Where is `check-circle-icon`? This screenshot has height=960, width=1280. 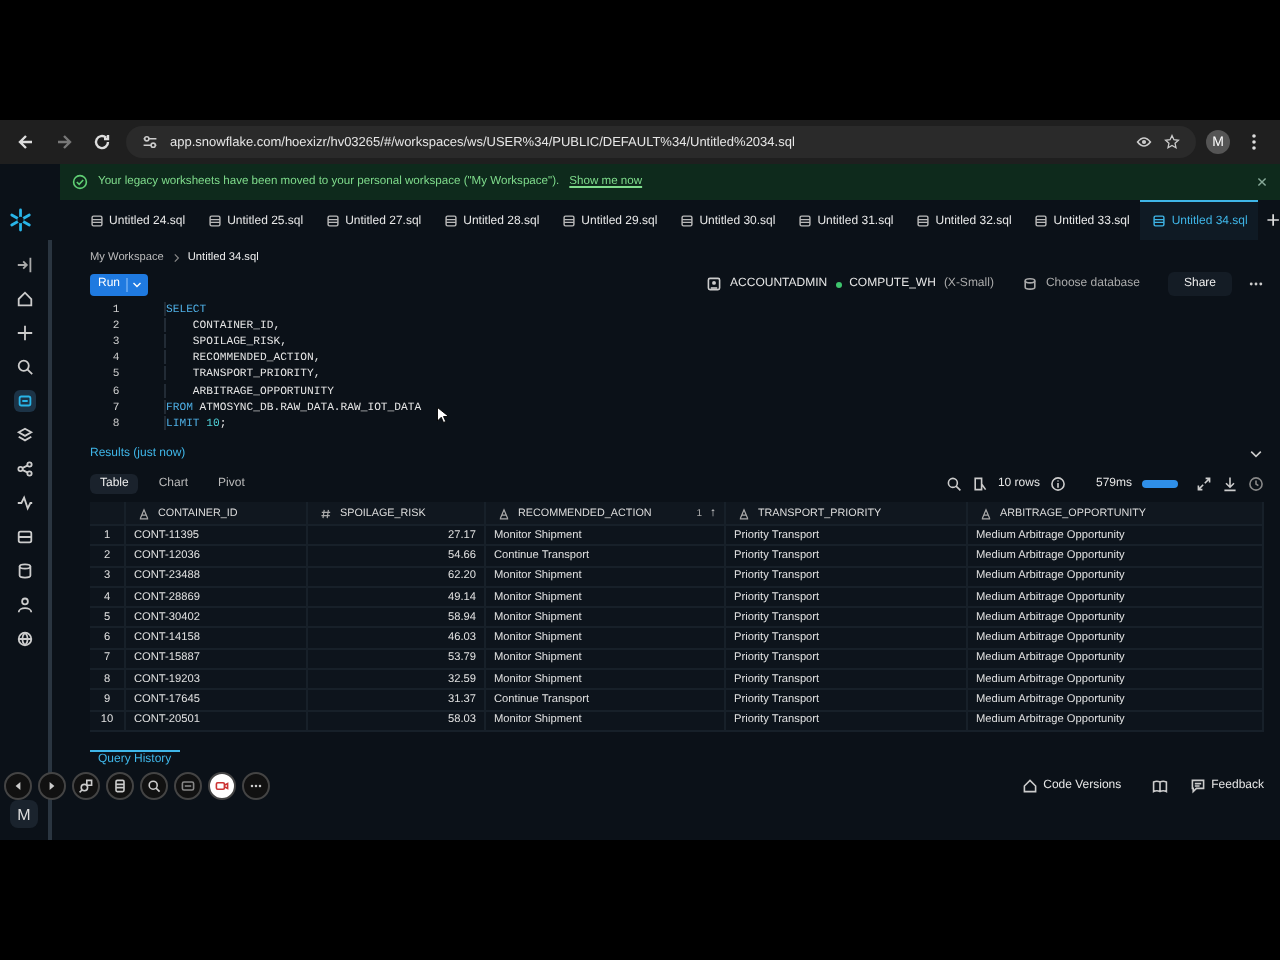
check-circle-icon is located at coordinates (80, 182).